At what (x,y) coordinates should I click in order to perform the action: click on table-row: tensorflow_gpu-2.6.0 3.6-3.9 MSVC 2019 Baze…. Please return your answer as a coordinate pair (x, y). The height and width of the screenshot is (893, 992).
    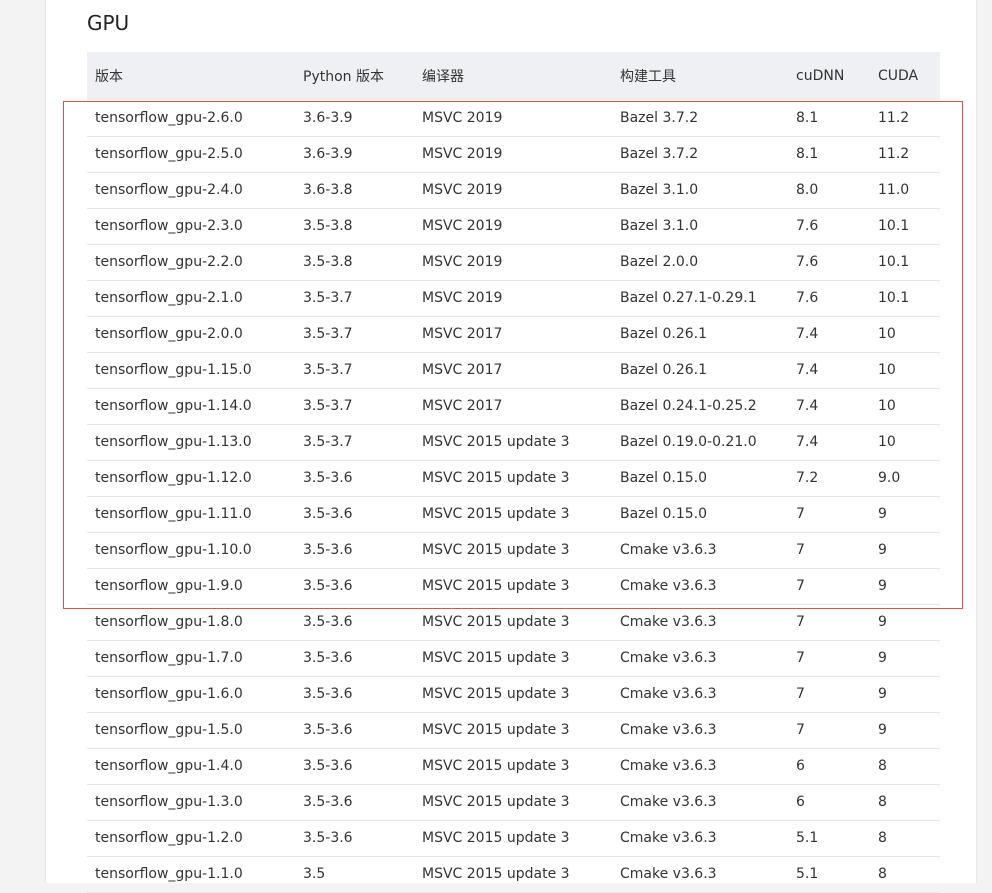
    Looking at the image, I should click on (513, 118).